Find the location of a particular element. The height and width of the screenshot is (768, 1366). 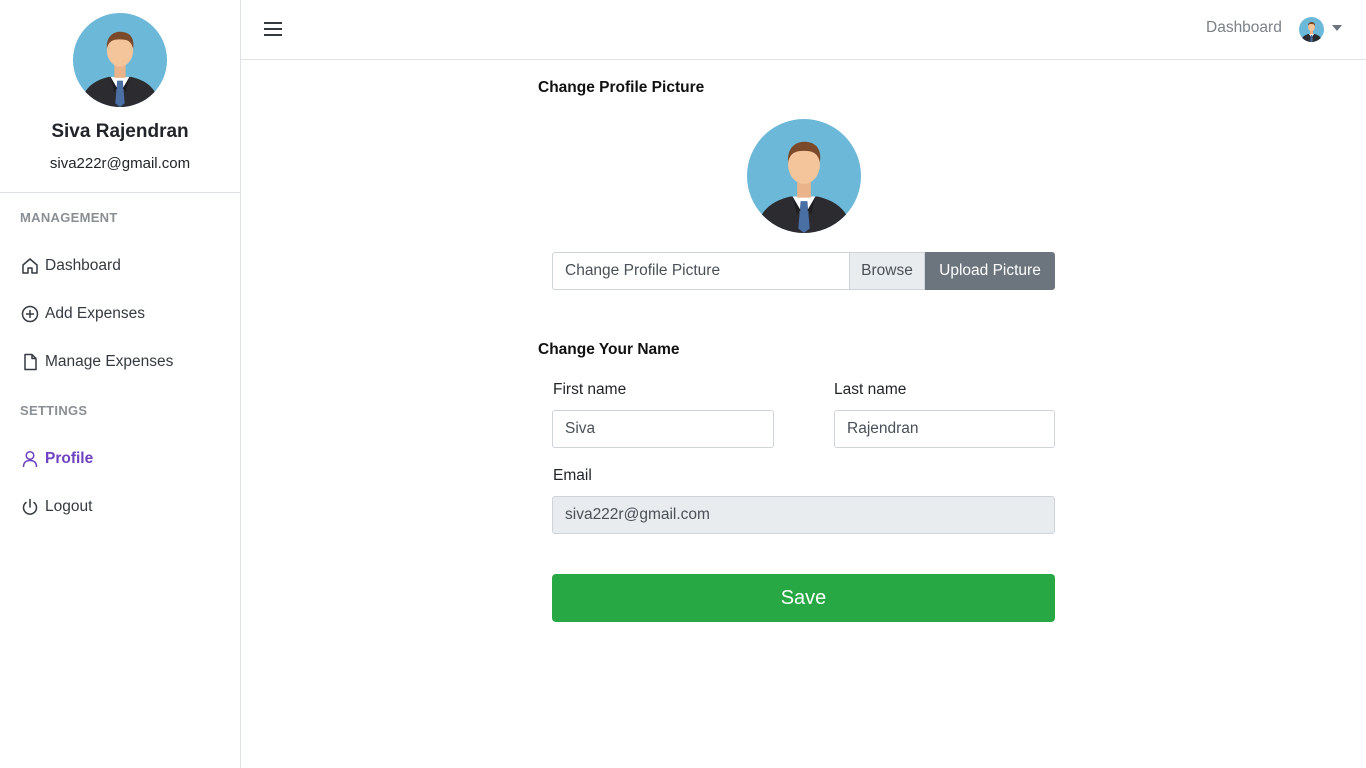

first-name-input is located at coordinates (663, 429).